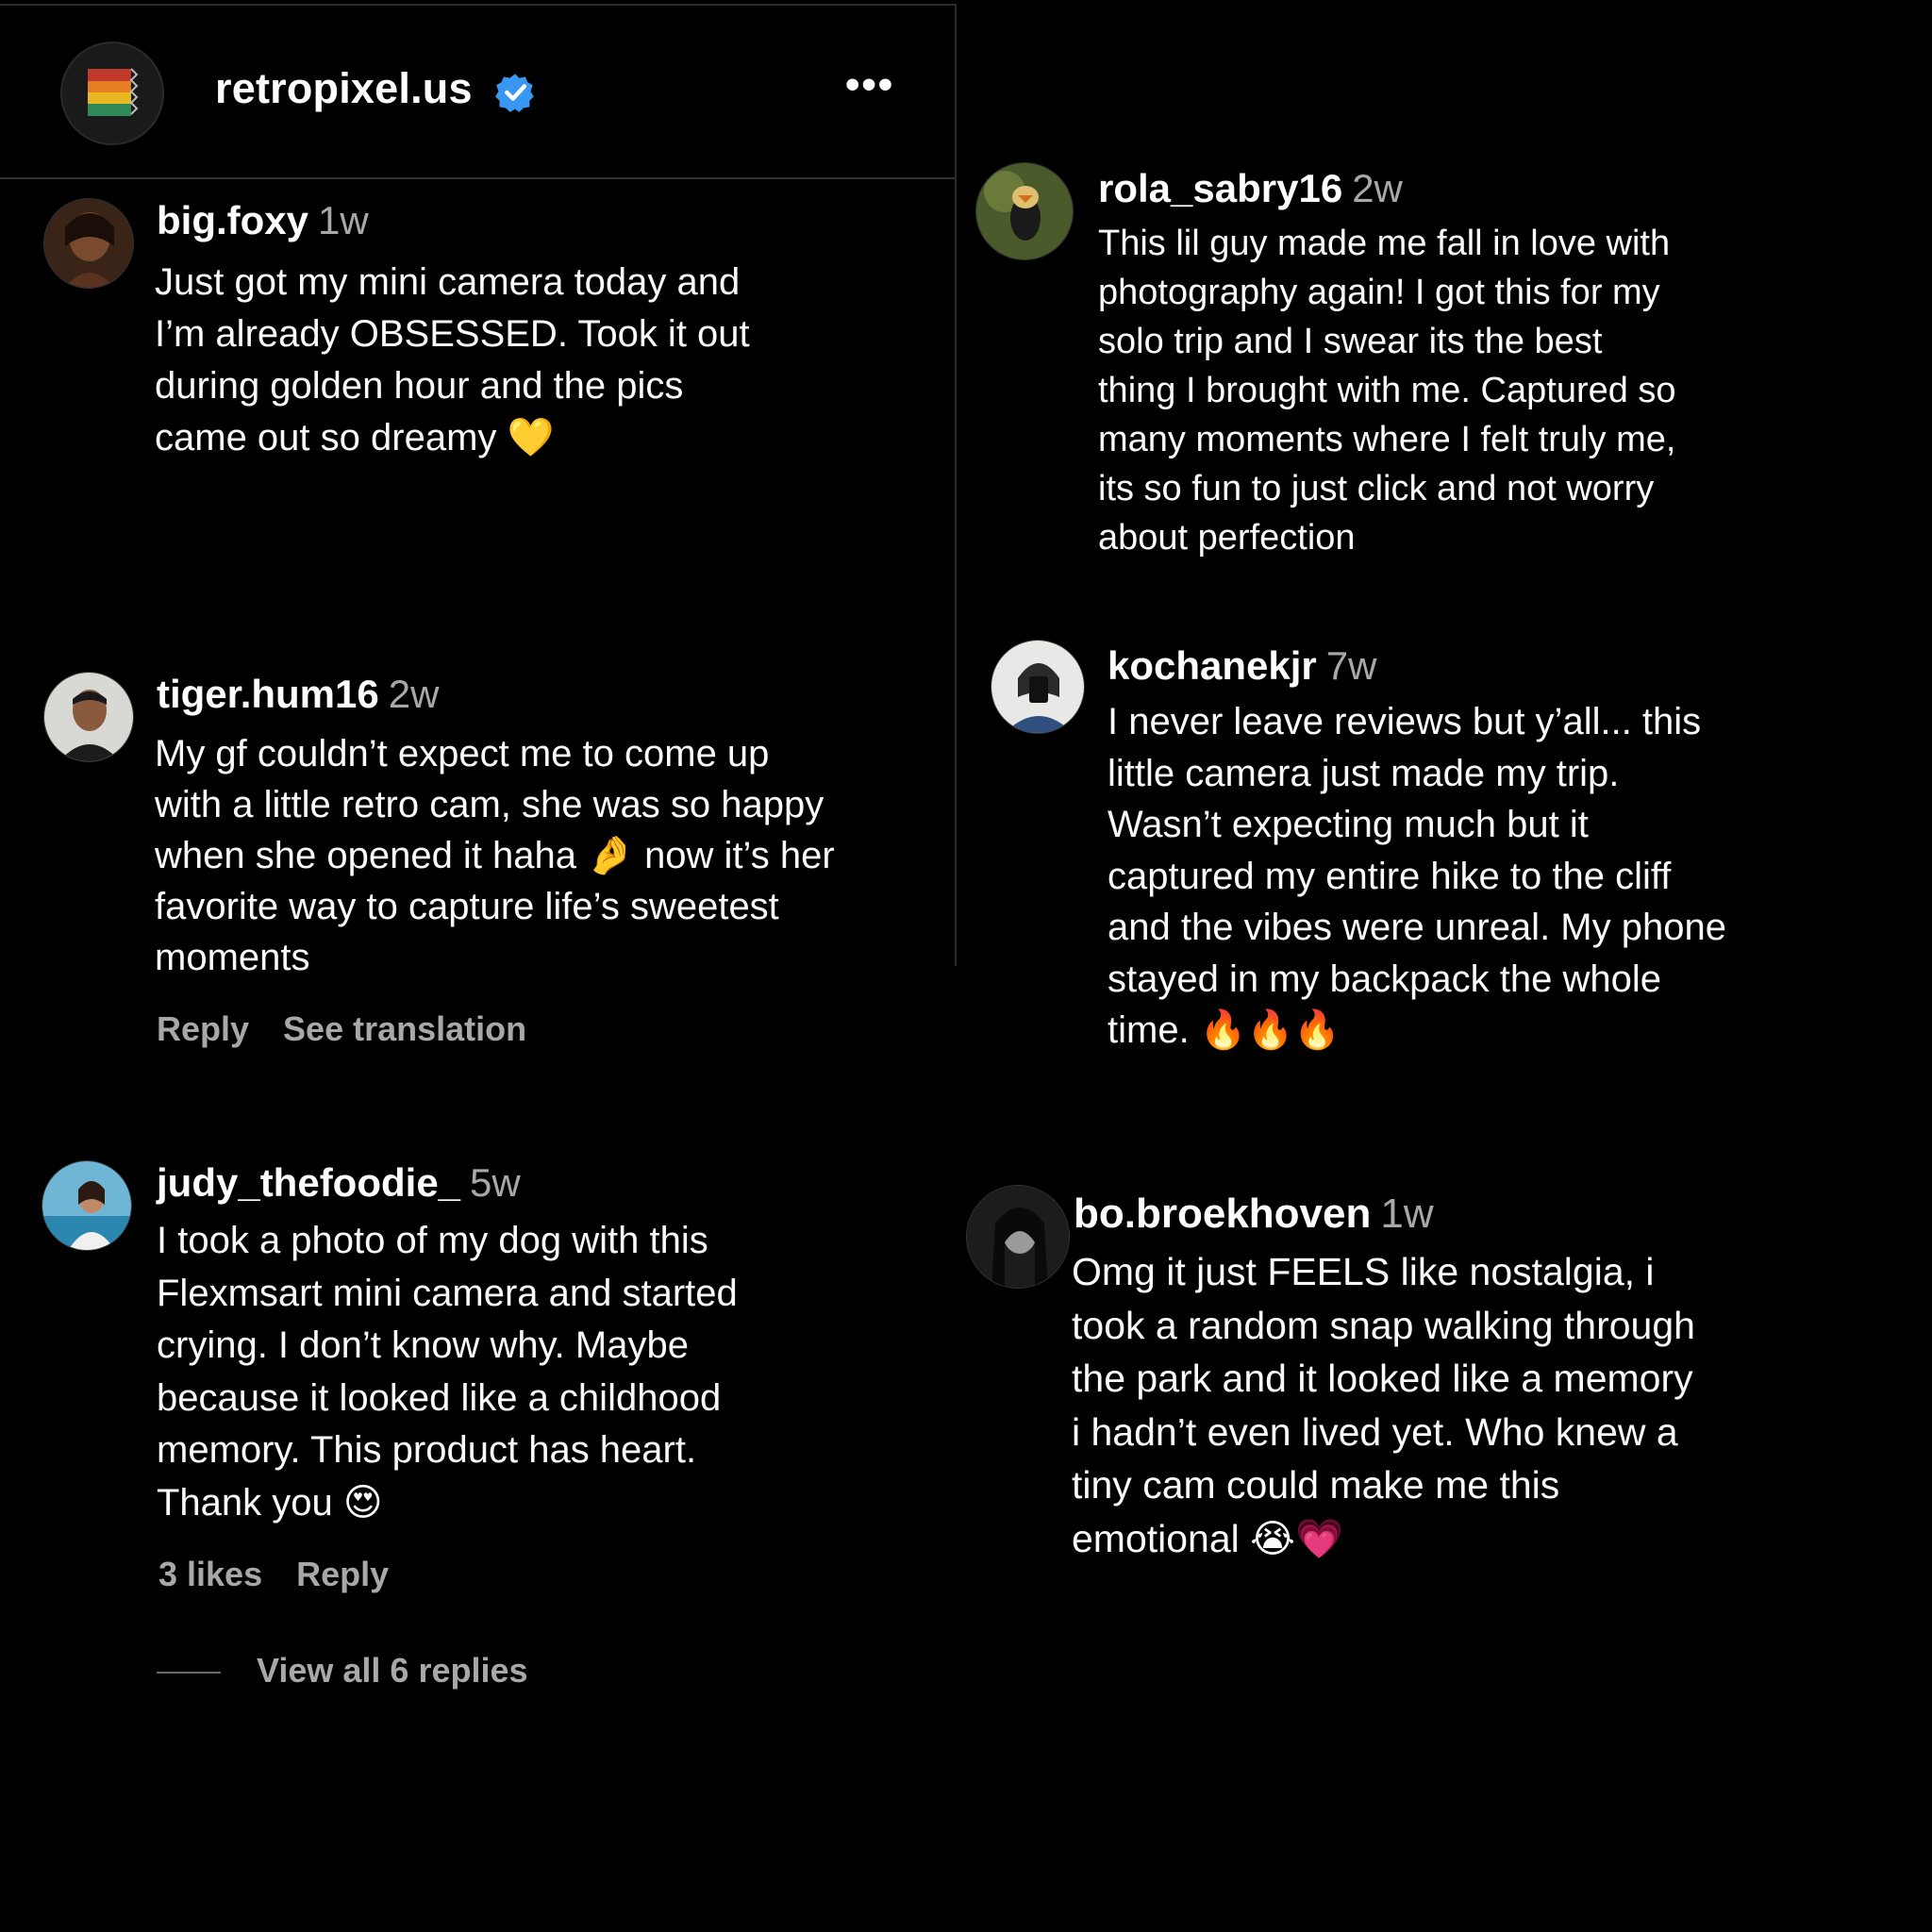 The width and height of the screenshot is (1932, 1932). I want to click on account-name: retropixel.us, so click(344, 88).